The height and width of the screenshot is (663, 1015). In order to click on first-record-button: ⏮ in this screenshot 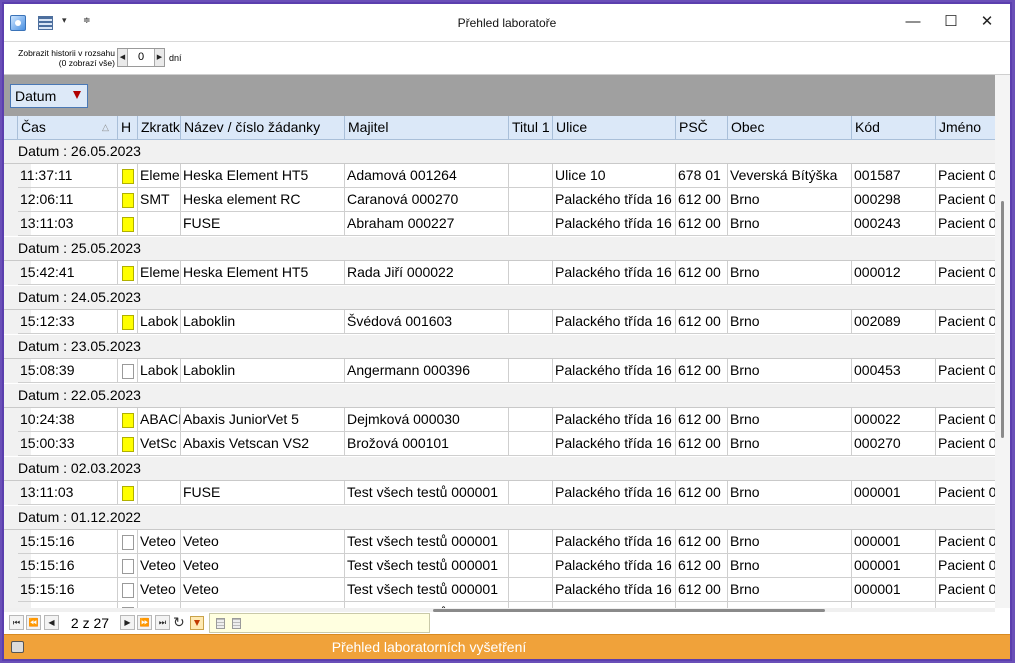, I will do `click(16, 622)`.